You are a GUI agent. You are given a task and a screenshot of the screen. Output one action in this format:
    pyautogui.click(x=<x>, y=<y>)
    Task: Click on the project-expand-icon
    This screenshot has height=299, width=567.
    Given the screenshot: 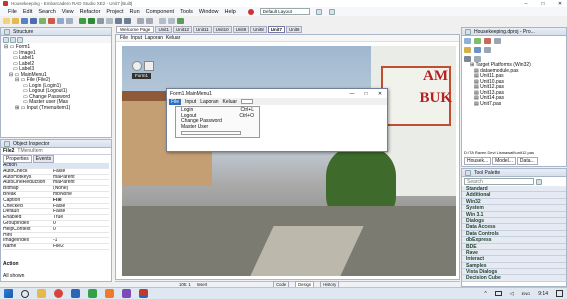 What is the action you would take?
    pyautogui.click(x=487, y=49)
    